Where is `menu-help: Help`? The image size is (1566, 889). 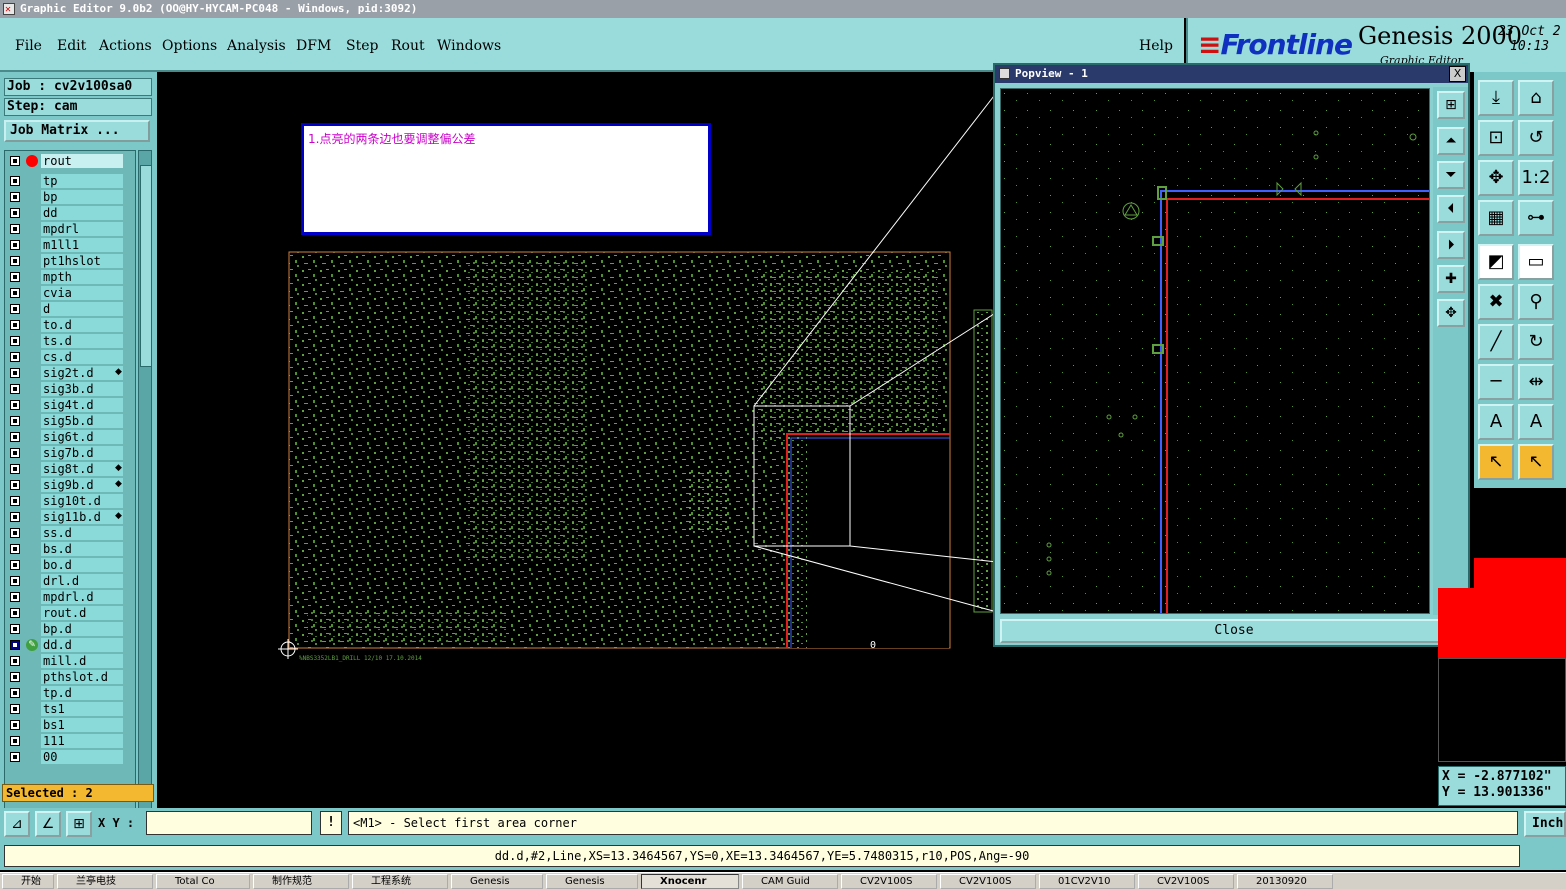
menu-help: Help is located at coordinates (1156, 46).